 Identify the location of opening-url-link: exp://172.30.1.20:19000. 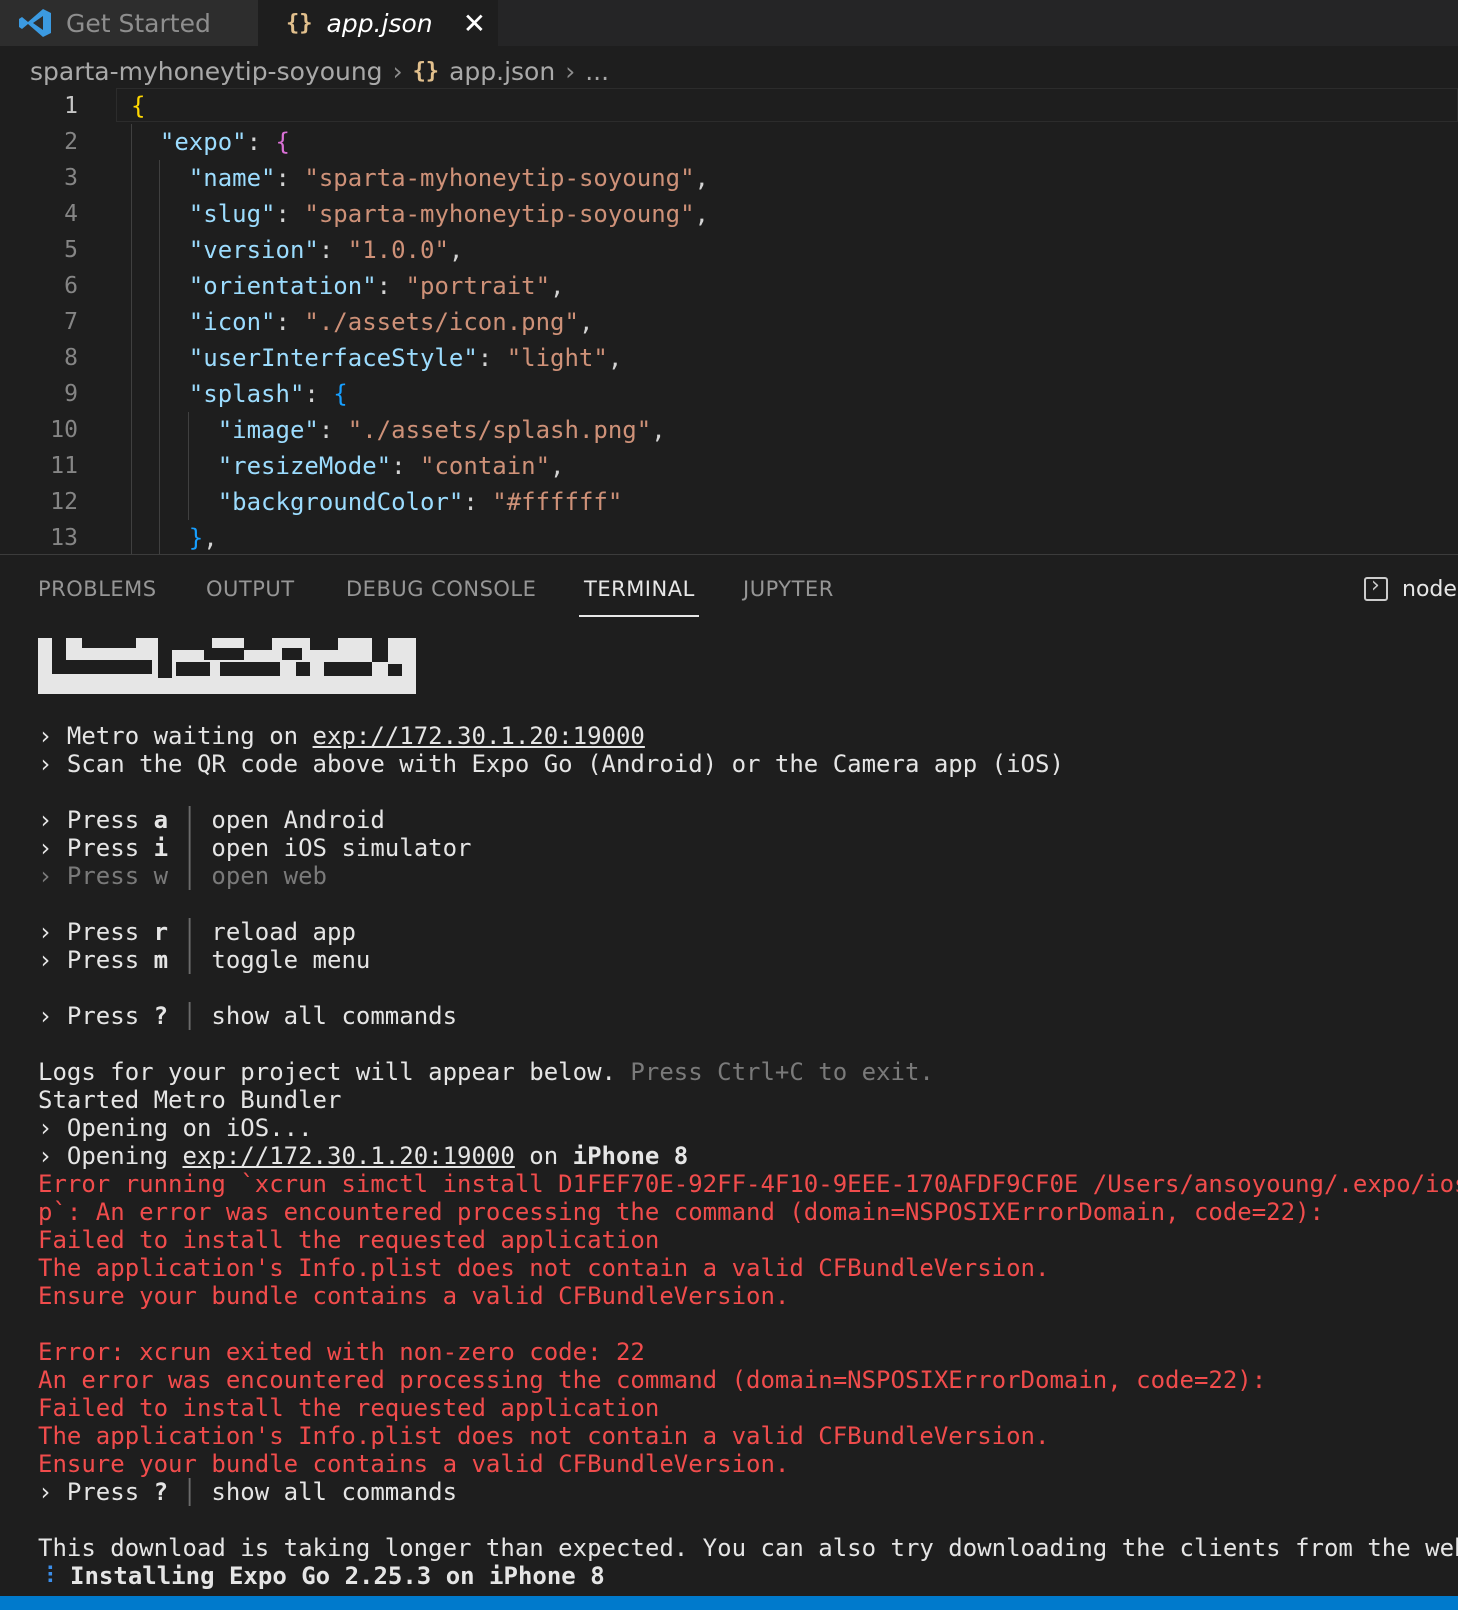
(349, 1156).